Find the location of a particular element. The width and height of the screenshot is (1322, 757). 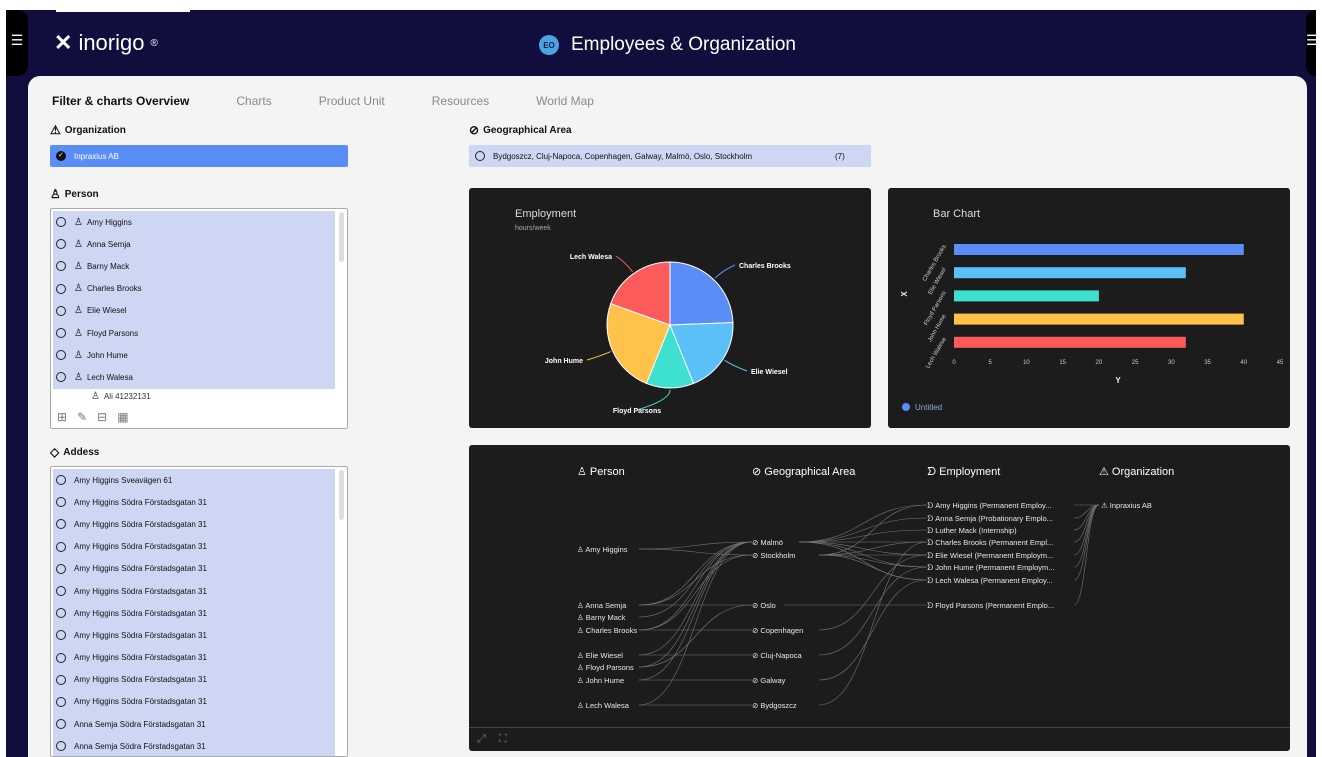

graph-node: ♙ Lech Walesa is located at coordinates (603, 705).